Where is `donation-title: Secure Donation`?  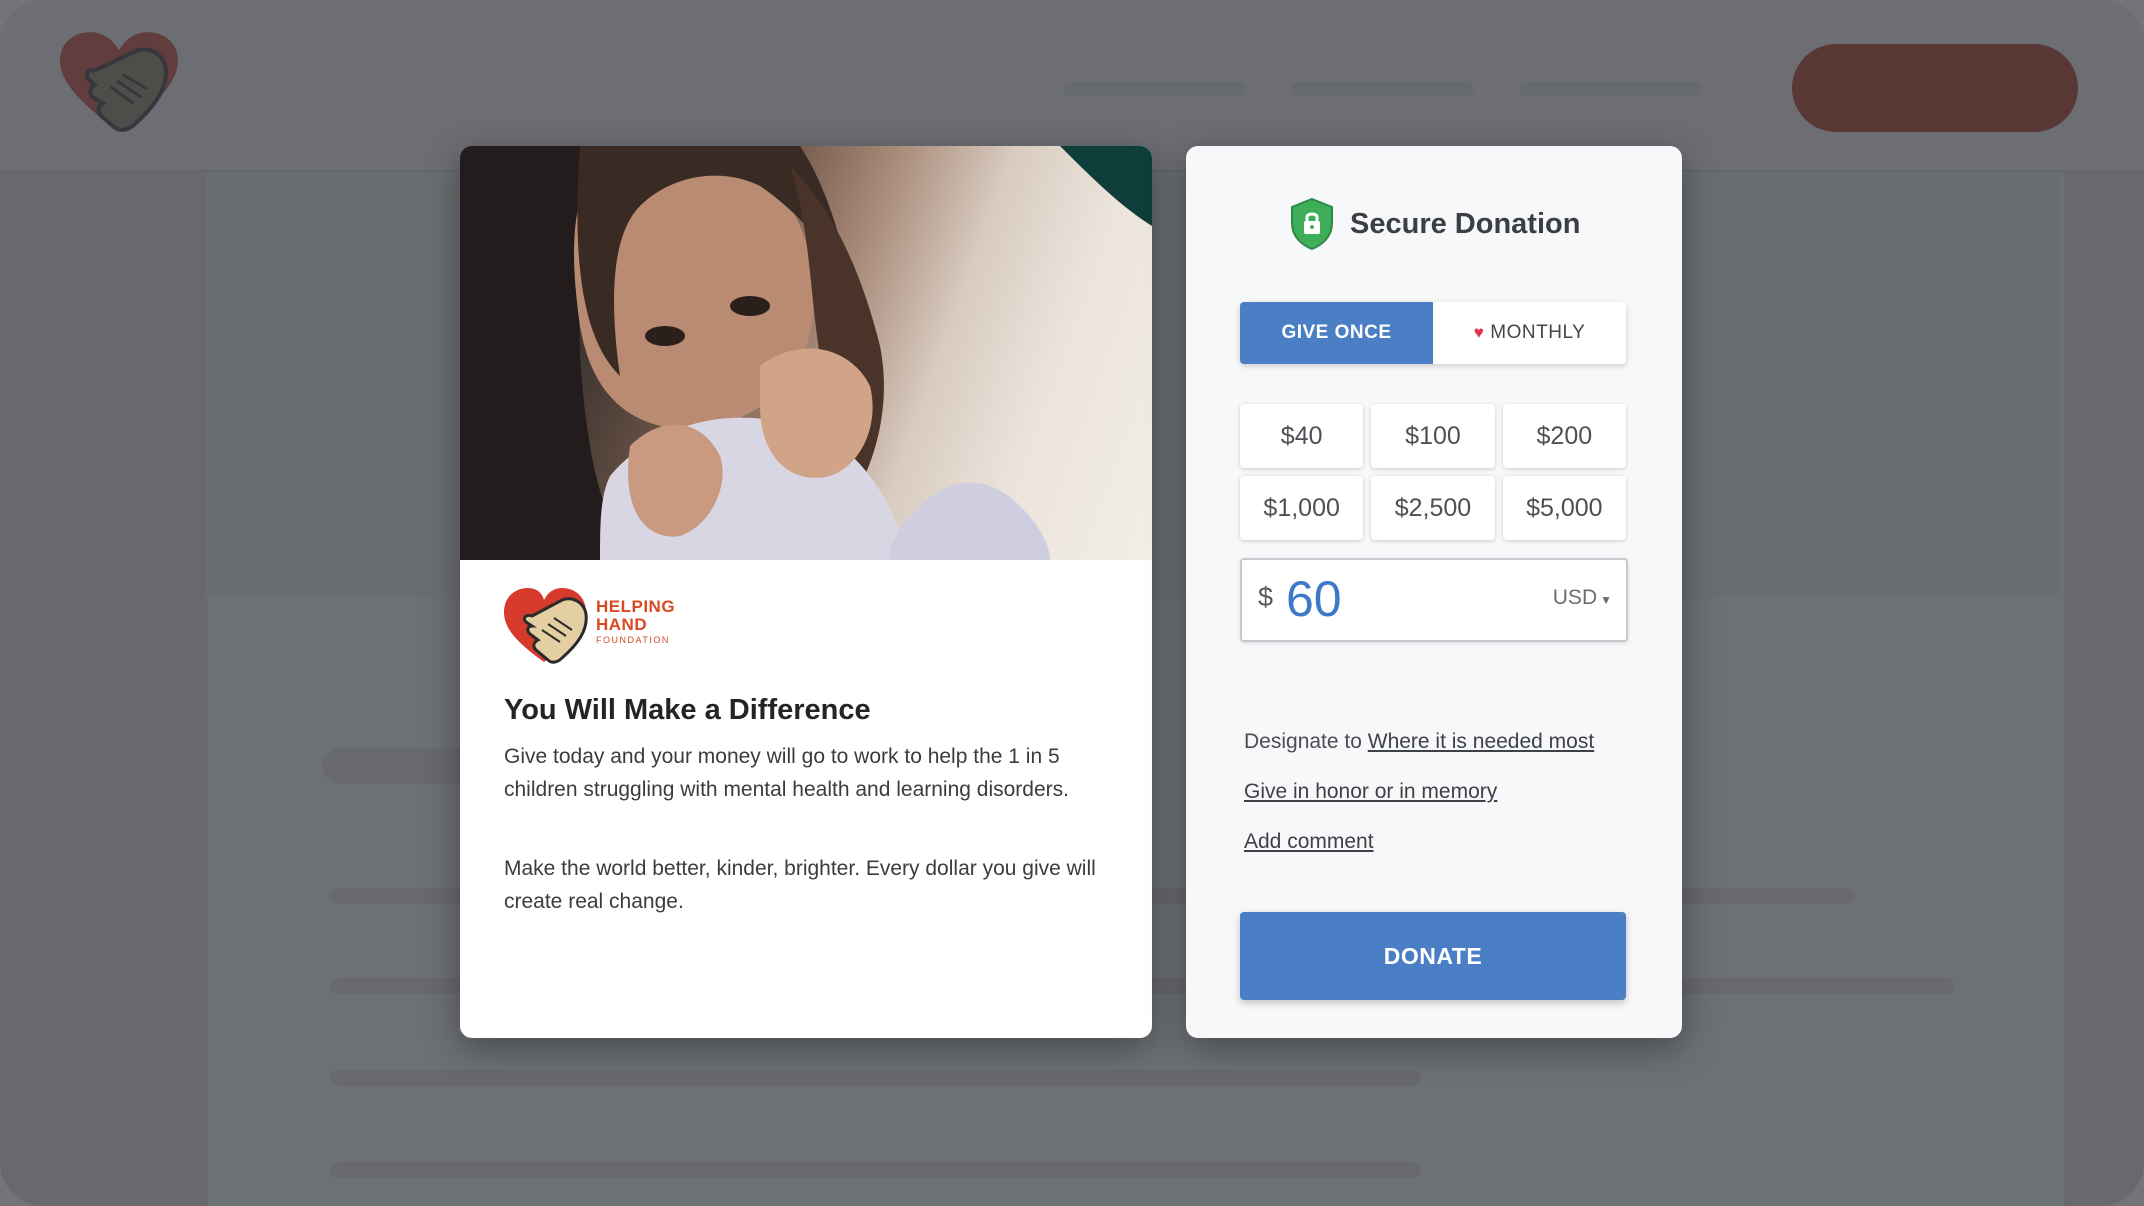 donation-title: Secure Donation is located at coordinates (1465, 223).